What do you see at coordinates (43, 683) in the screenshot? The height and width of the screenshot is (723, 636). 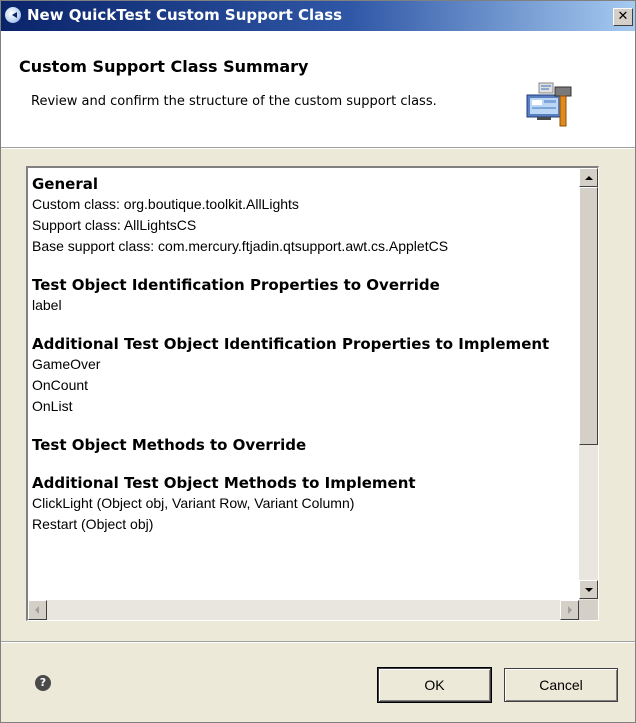 I see `help-icon: ?` at bounding box center [43, 683].